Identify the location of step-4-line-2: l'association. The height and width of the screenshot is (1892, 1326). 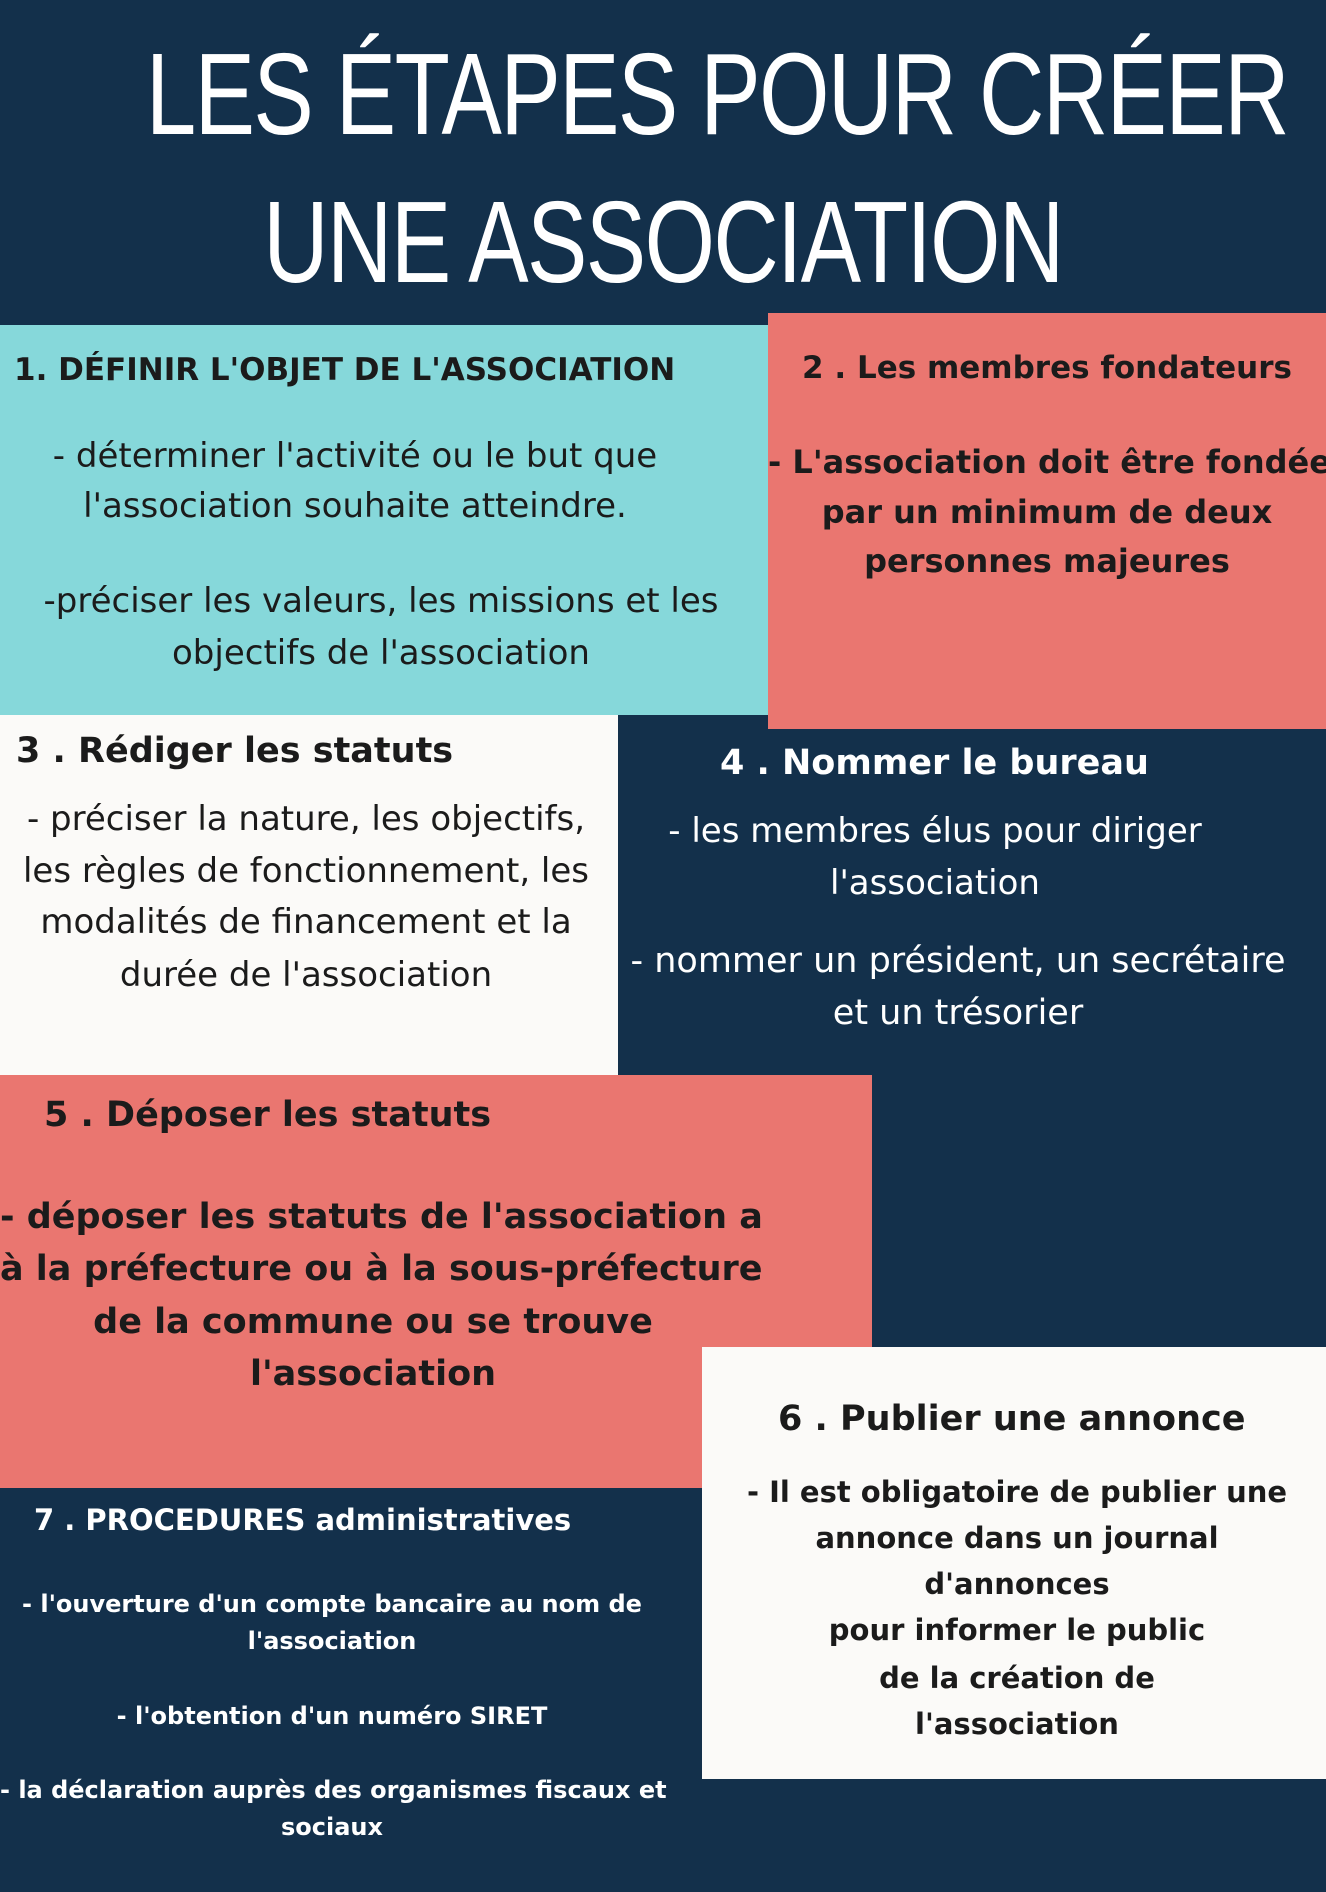
(935, 883).